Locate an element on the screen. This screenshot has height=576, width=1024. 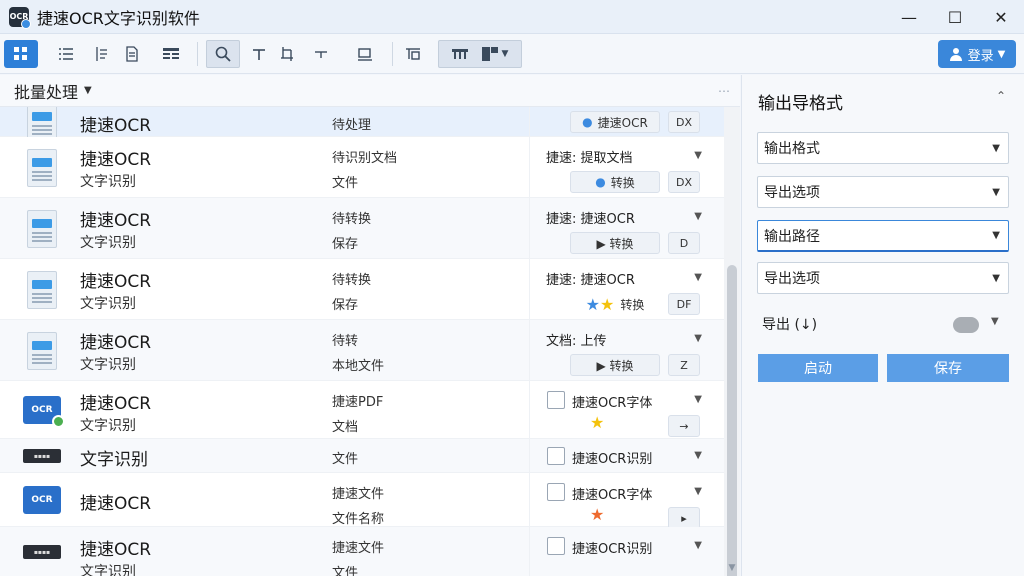
row-action-button: D is located at coordinates (684, 243).